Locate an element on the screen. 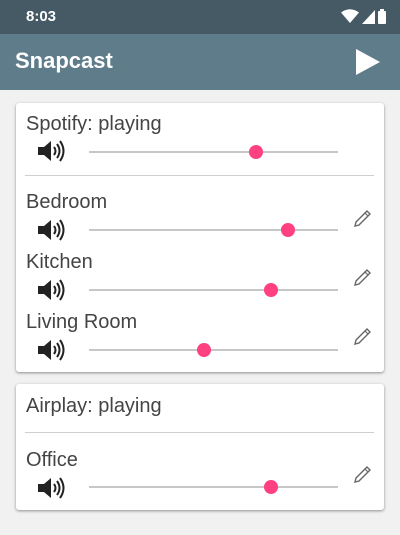 This screenshot has height=535, width=400. status-icons is located at coordinates (363, 16).